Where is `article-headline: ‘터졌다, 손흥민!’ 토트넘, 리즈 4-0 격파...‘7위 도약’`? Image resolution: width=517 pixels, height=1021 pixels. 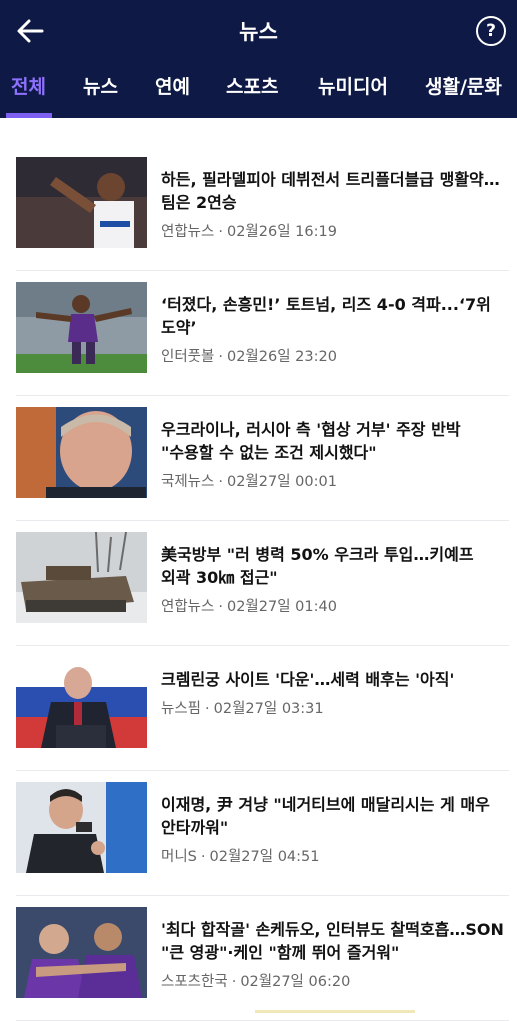 article-headline: ‘터졌다, 손흥민!’ 토트넘, 리즈 4-0 격파...‘7위 도약’ is located at coordinates (326, 316).